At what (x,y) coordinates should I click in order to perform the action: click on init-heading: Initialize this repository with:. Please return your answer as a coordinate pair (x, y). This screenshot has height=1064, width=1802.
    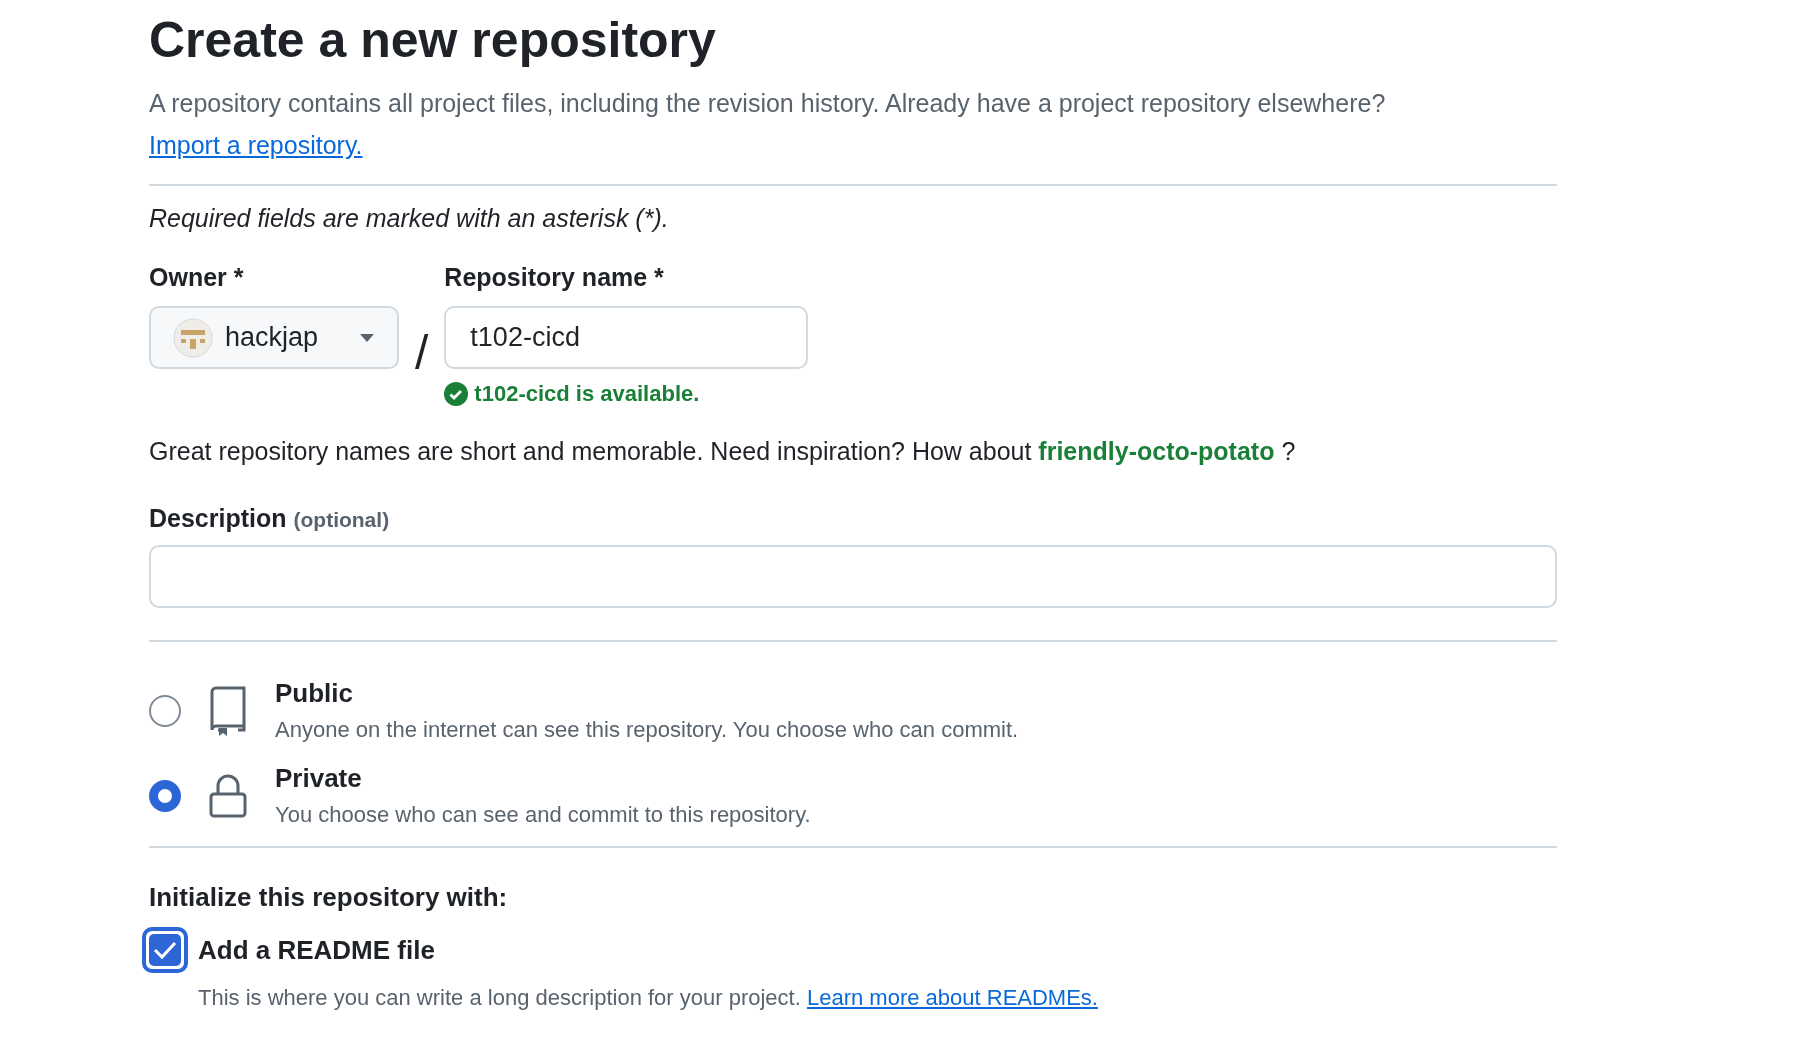
    Looking at the image, I should click on (329, 897).